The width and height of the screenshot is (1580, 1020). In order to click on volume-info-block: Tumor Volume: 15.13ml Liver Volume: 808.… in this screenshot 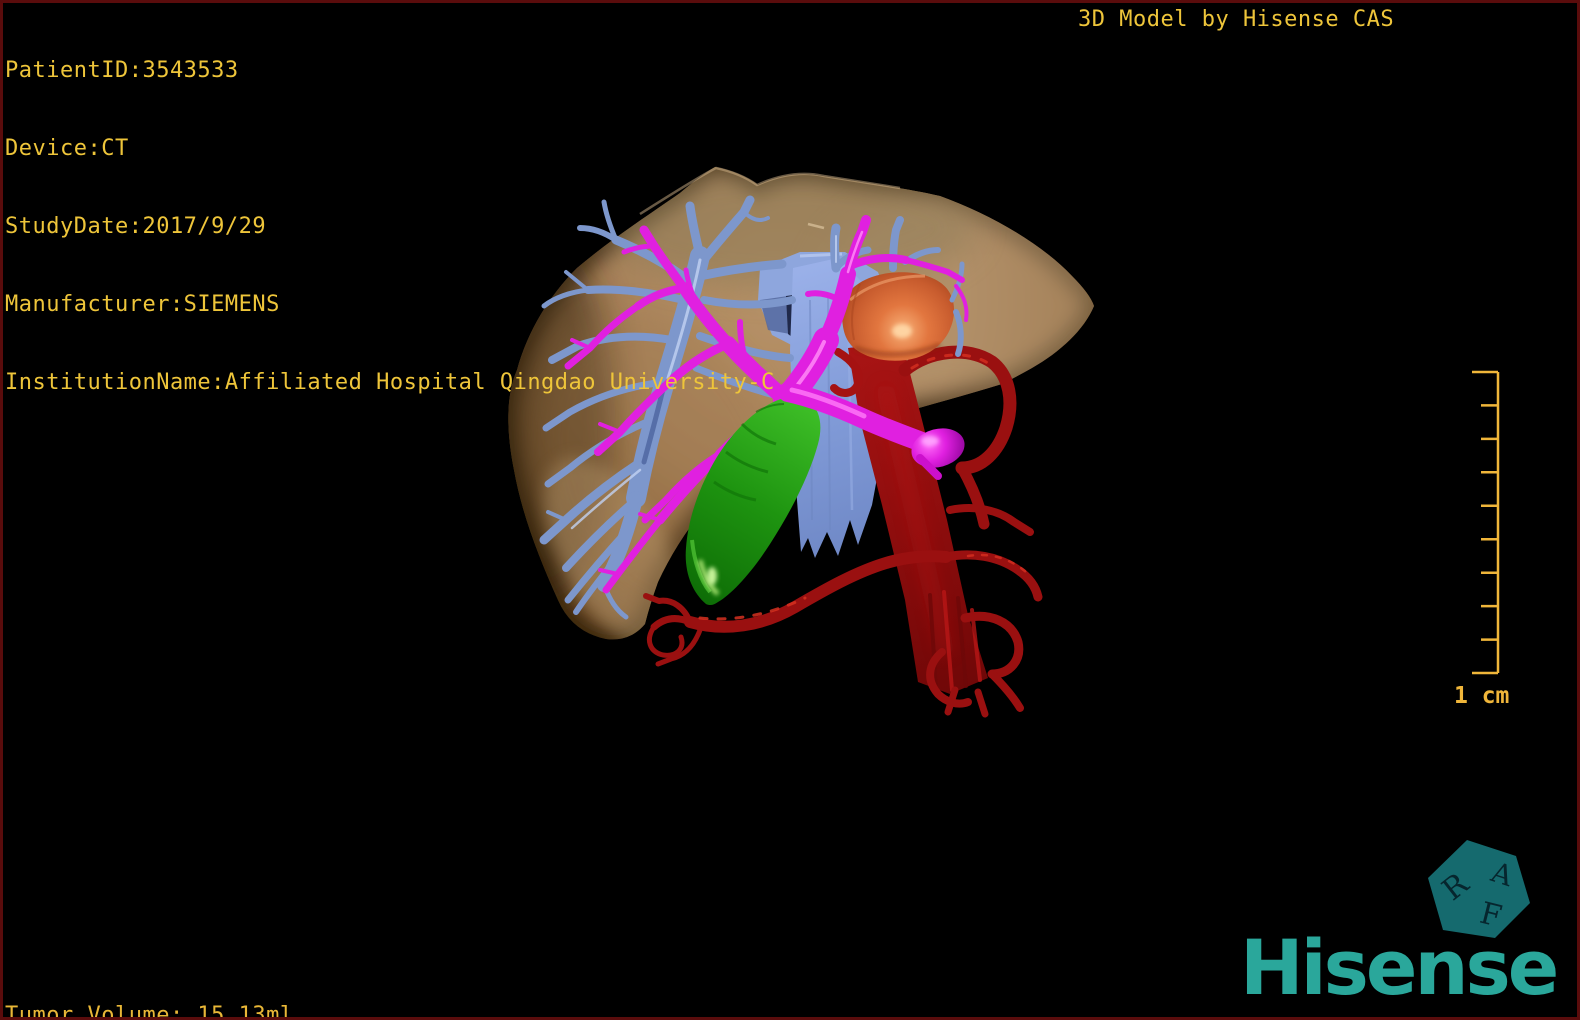, I will do `click(149, 985)`.